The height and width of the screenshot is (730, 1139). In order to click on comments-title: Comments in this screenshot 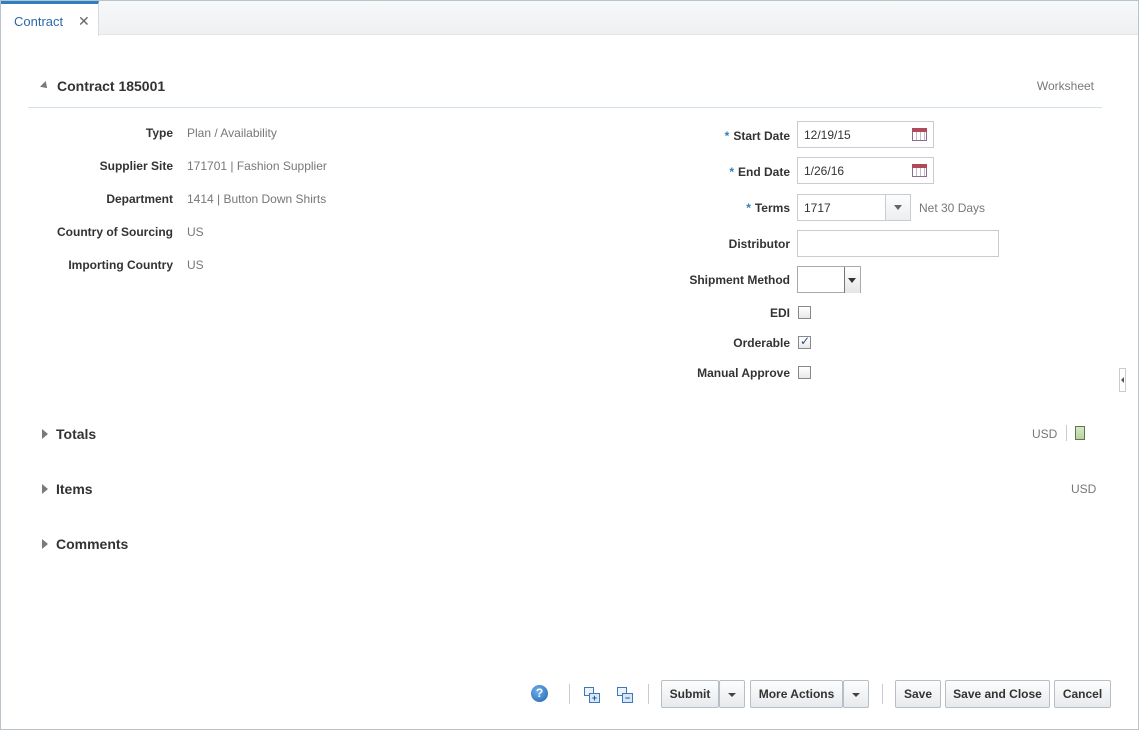, I will do `click(92, 544)`.